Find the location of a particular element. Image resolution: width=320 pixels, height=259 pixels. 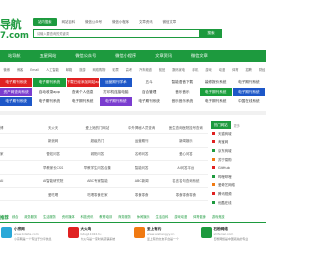

featured-link: 下载已经添加网站app is located at coordinates (82, 82).